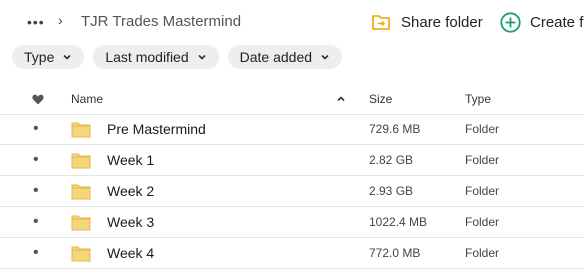  Describe the element at coordinates (276, 57) in the screenshot. I see `filter-date-added-label: Date added` at that location.